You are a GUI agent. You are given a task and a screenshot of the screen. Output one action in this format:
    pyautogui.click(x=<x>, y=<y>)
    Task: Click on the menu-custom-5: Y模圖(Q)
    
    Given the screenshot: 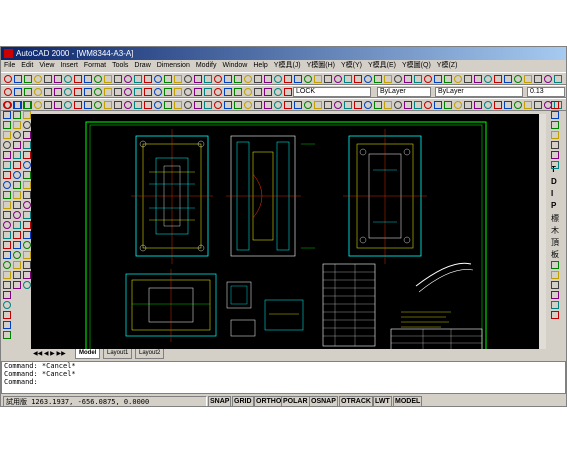 What is the action you would take?
    pyautogui.click(x=416, y=66)
    